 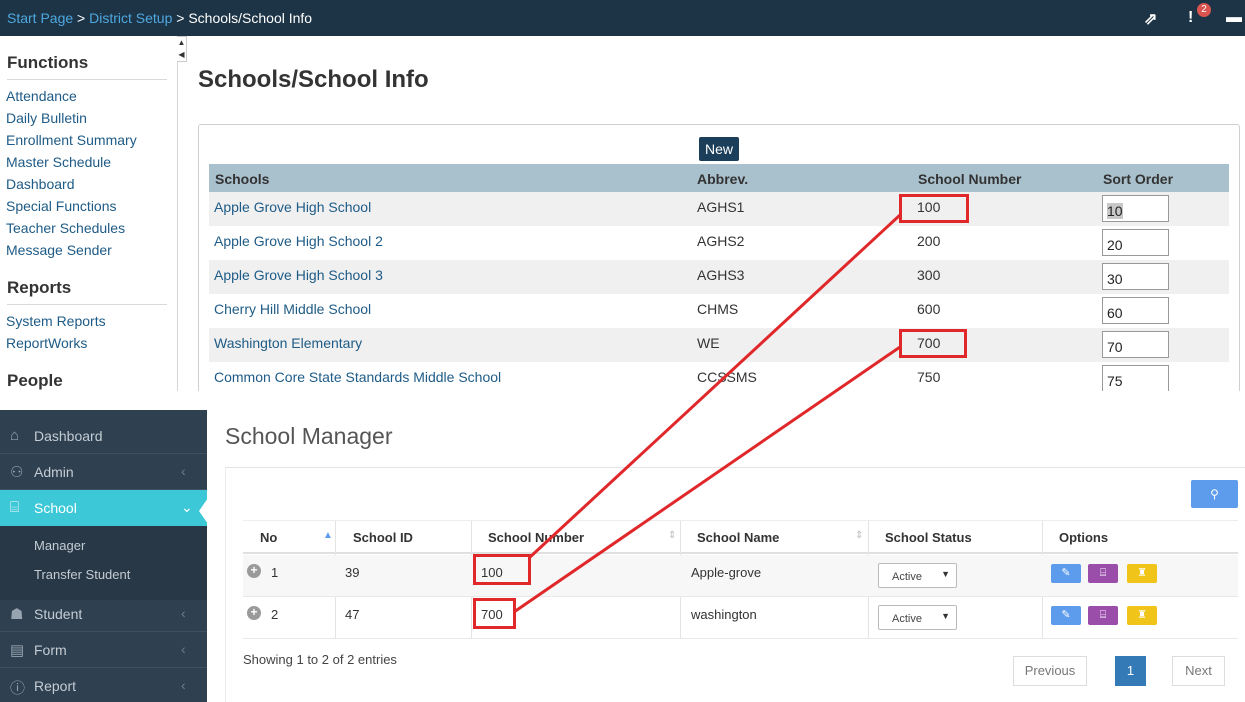 What do you see at coordinates (55, 686) in the screenshot?
I see `sidebar-item-label: Report` at bounding box center [55, 686].